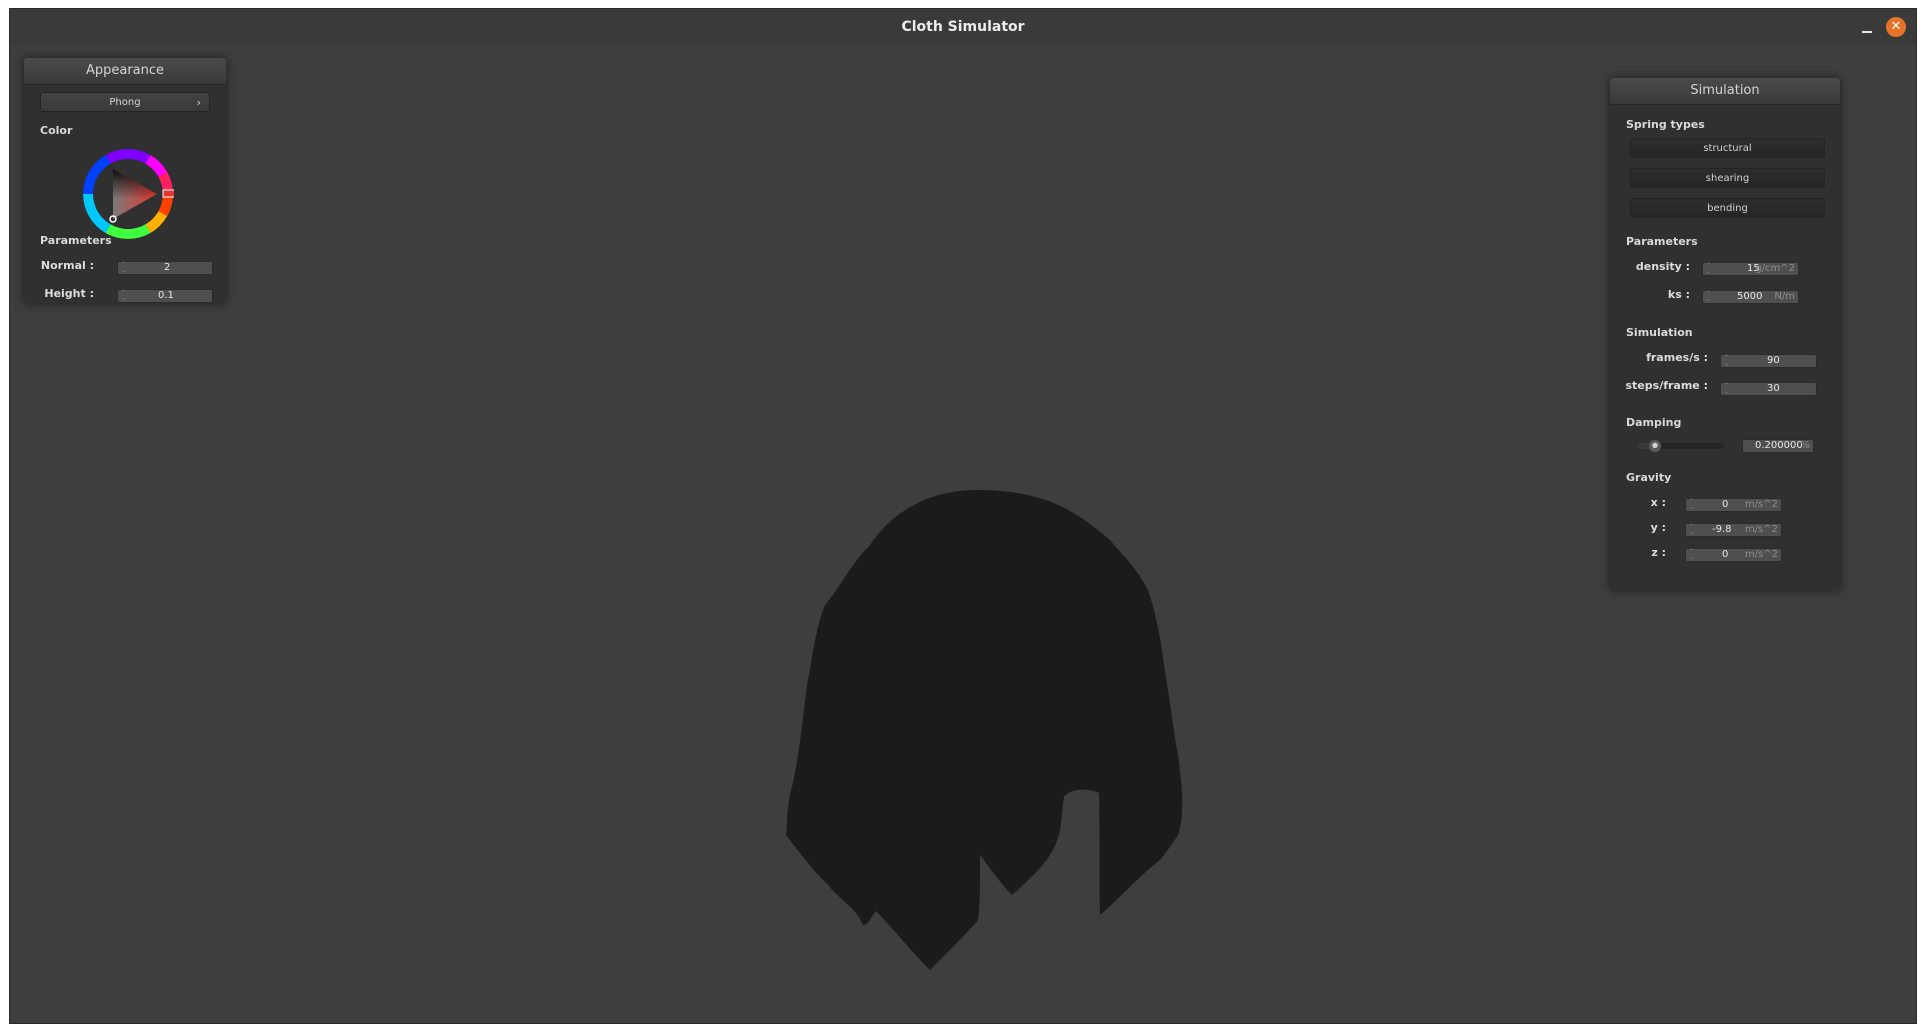 The width and height of the screenshot is (1928, 1033). Describe the element at coordinates (1658, 527) in the screenshot. I see `gravity-y-label: y :` at that location.